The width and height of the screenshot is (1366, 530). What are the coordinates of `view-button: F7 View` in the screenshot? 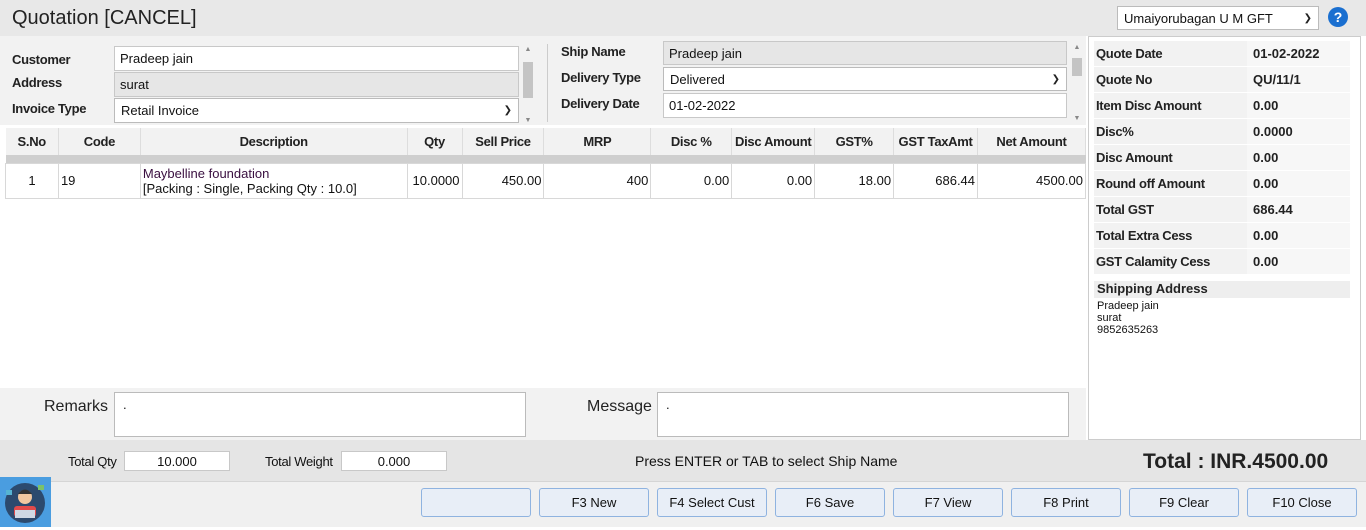 It's located at (948, 502).